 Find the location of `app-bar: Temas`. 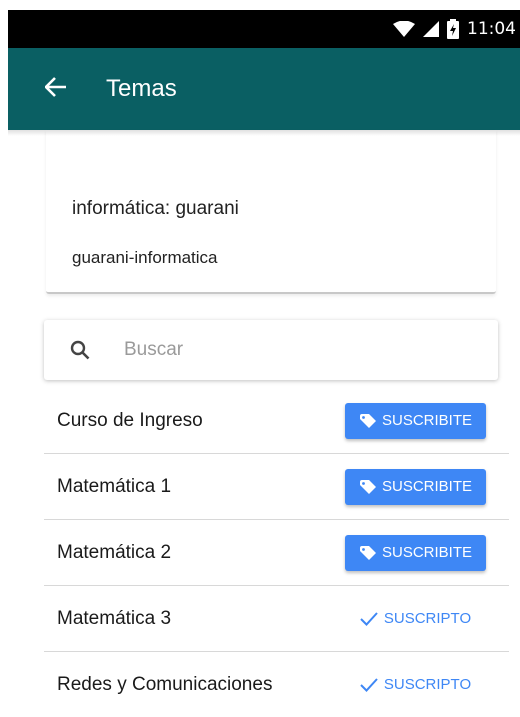

app-bar: Temas is located at coordinates (264, 89).